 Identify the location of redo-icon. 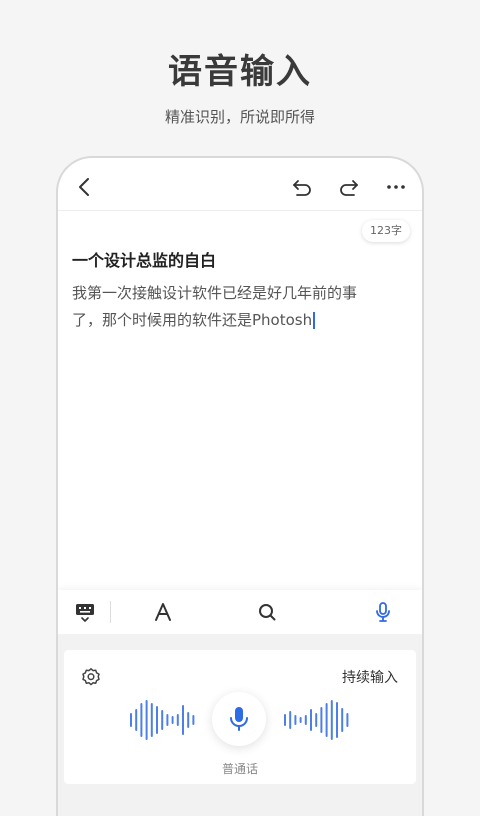
(349, 187).